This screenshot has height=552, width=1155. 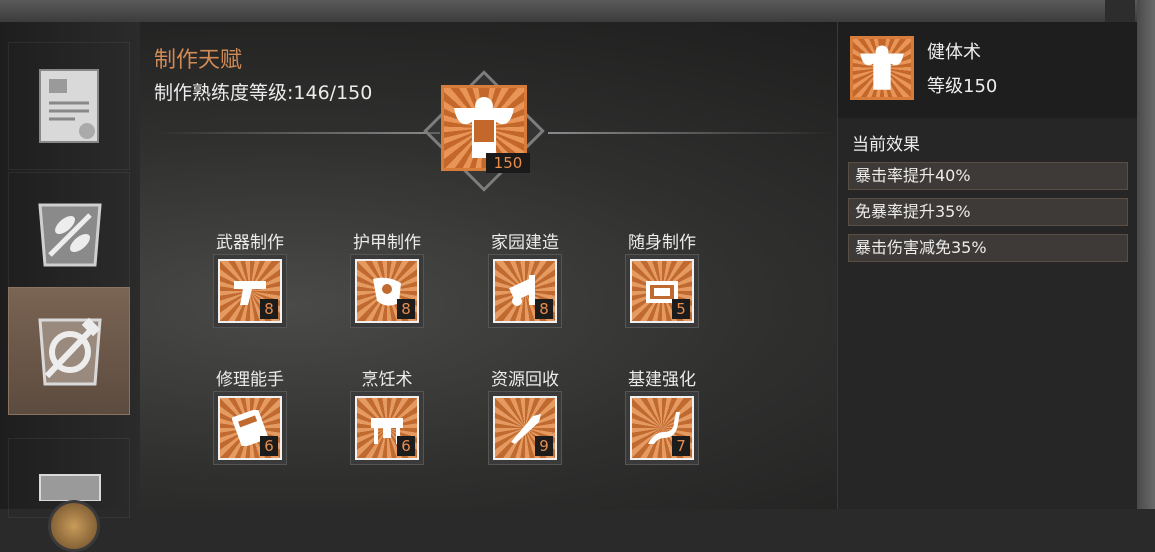 I want to click on skill-level: 5, so click(x=681, y=309).